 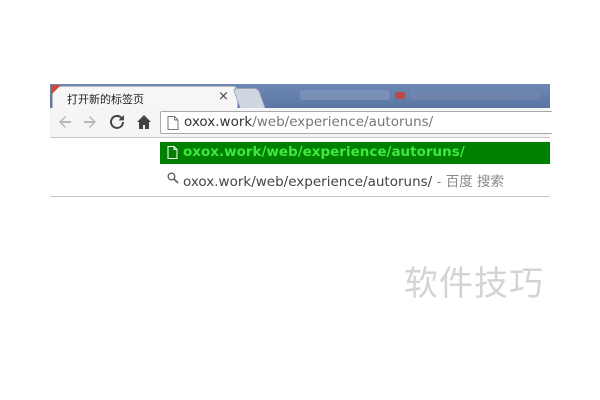 What do you see at coordinates (90, 122) in the screenshot?
I see `forward-arrow-icon` at bounding box center [90, 122].